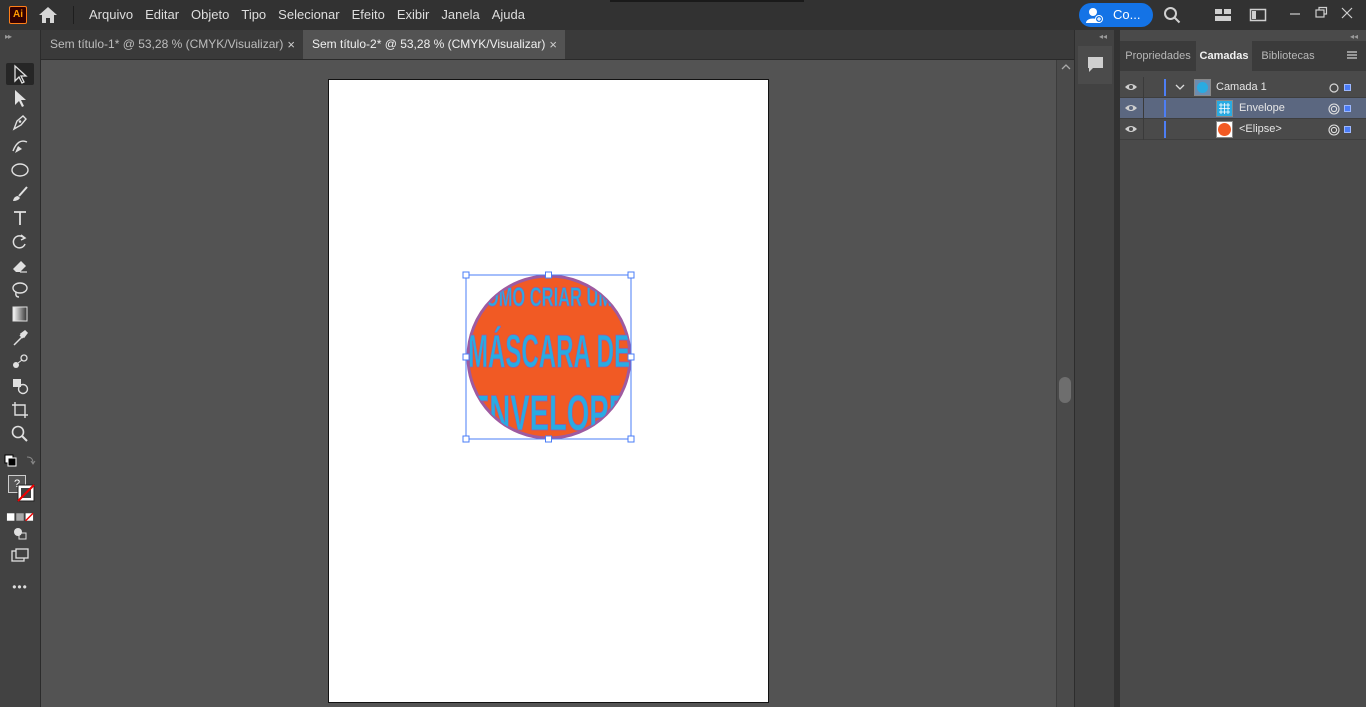 This screenshot has width=1366, height=707. I want to click on paintbrush-icon, so click(20, 193).